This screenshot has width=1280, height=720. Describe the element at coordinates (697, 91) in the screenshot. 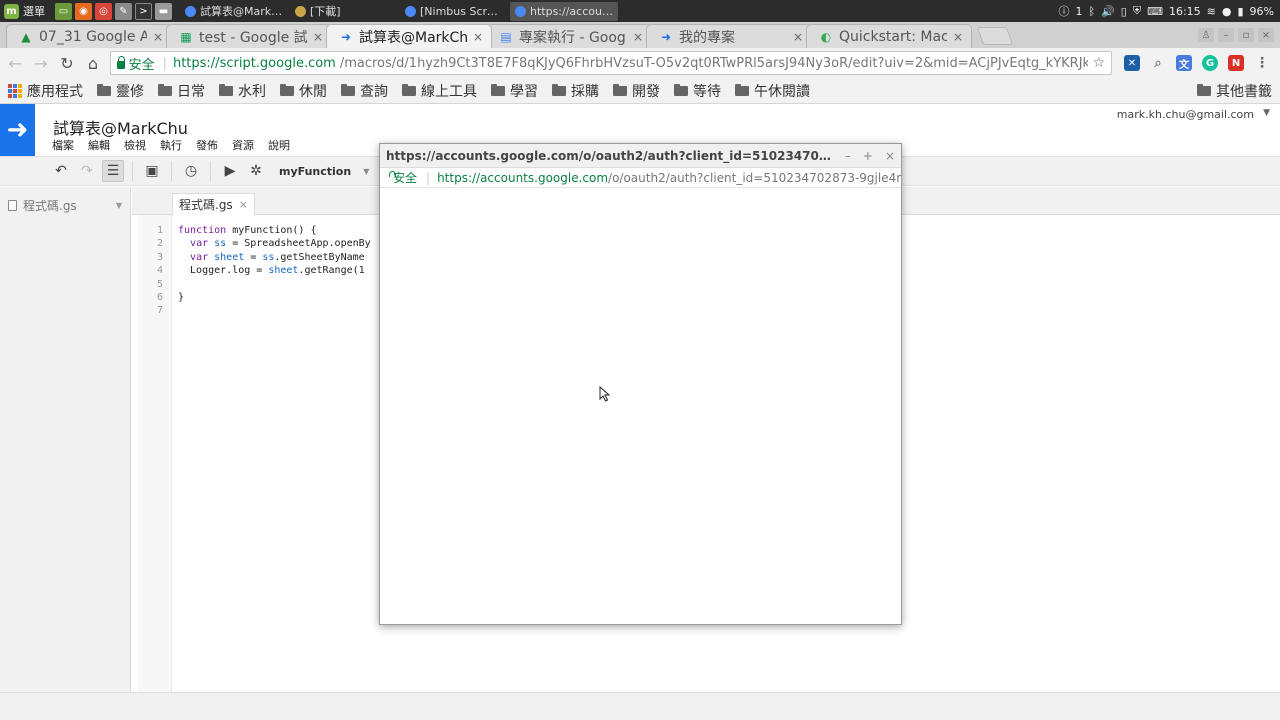

I see `bookmark-folder: 等待` at that location.